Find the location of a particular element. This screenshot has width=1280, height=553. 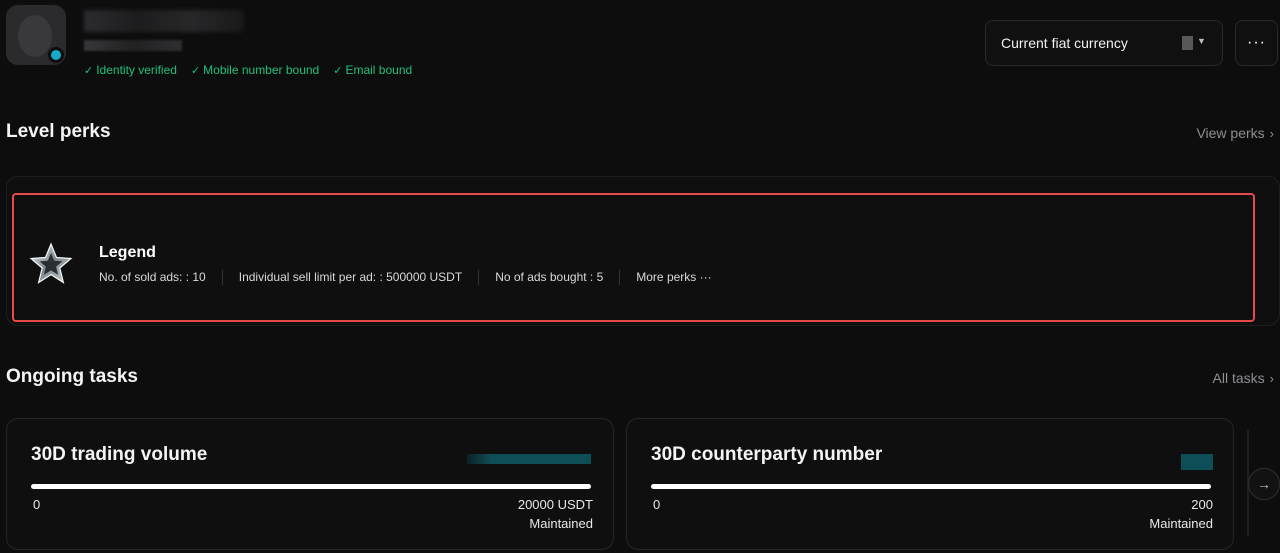

caret-down-icon: ▼ is located at coordinates (1201, 41).